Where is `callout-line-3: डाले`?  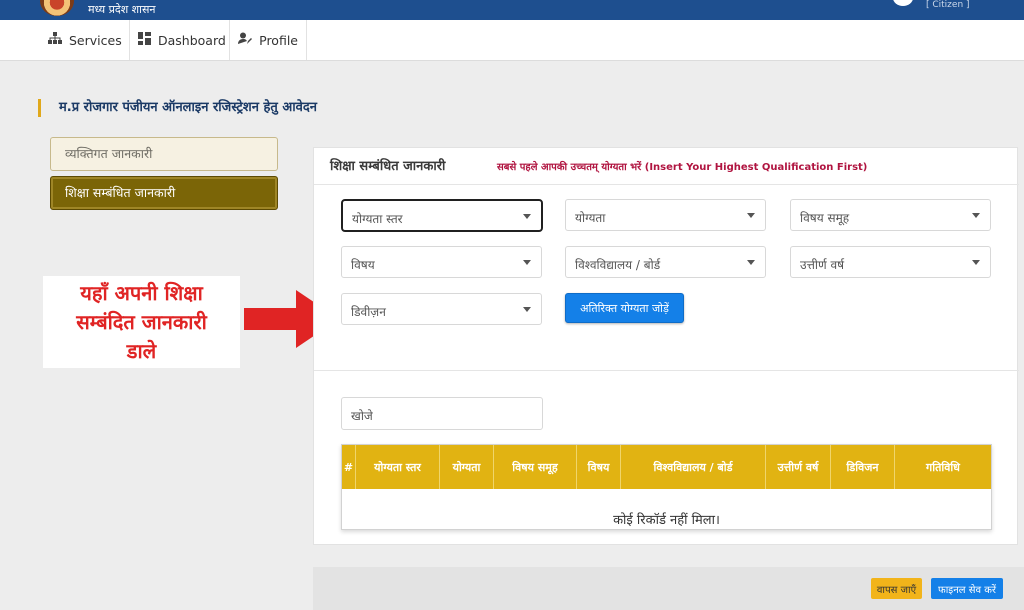
callout-line-3: डाले is located at coordinates (141, 351).